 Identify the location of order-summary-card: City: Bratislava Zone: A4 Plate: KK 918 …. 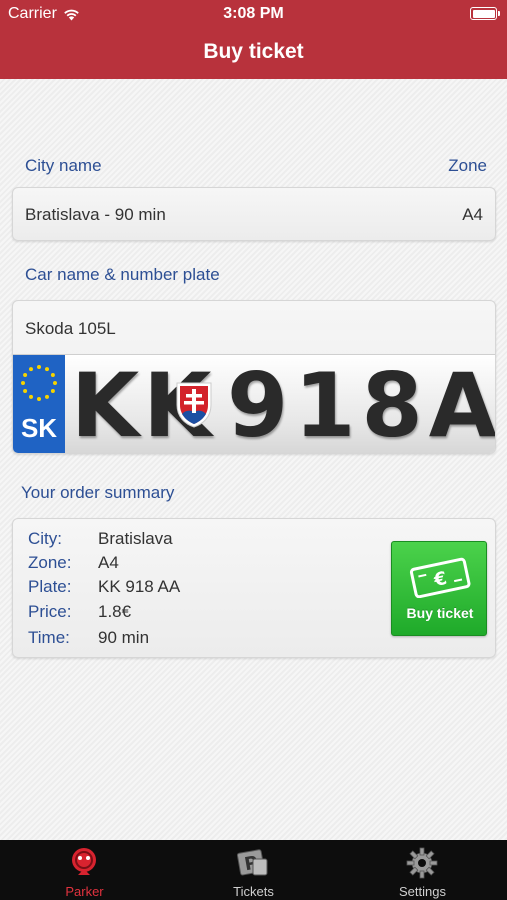
(254, 588).